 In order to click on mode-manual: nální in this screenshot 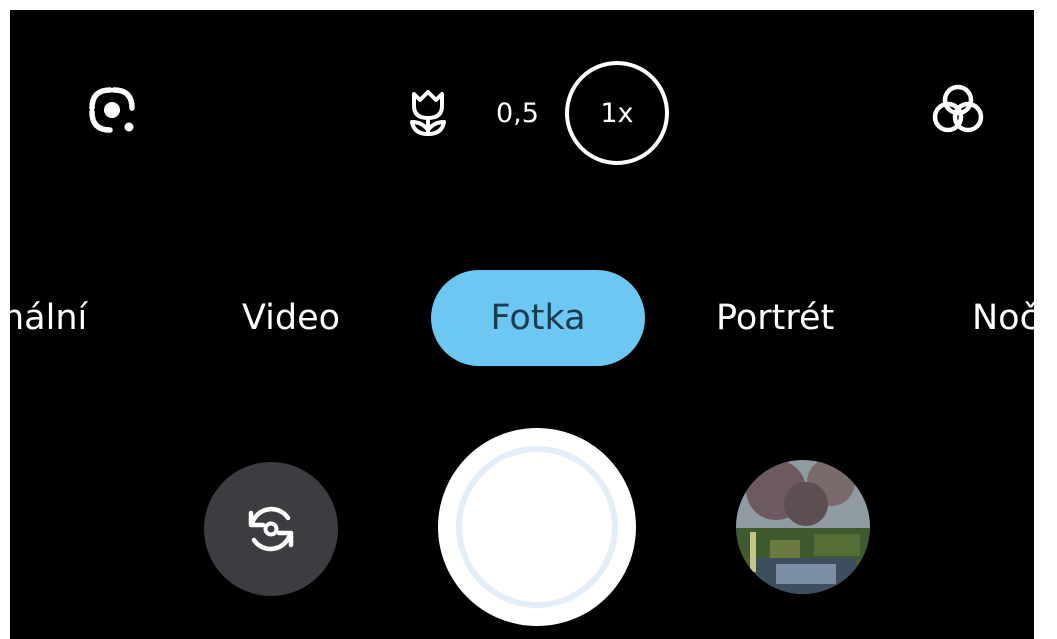, I will do `click(48, 318)`.